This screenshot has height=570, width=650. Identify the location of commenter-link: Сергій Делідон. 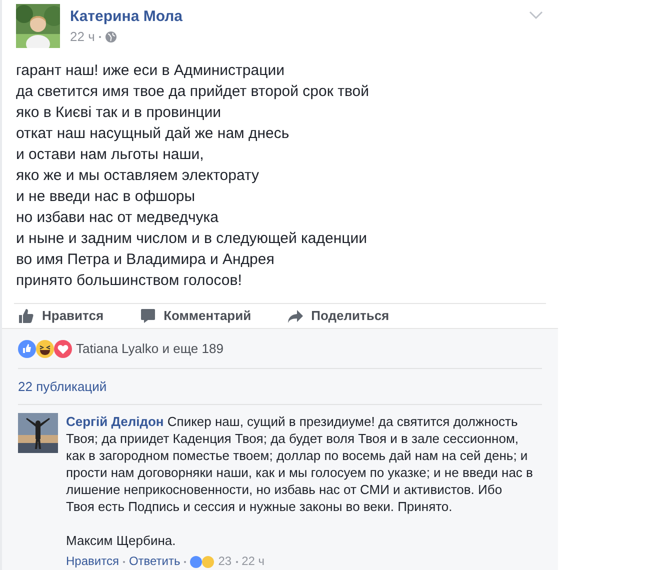
(115, 421).